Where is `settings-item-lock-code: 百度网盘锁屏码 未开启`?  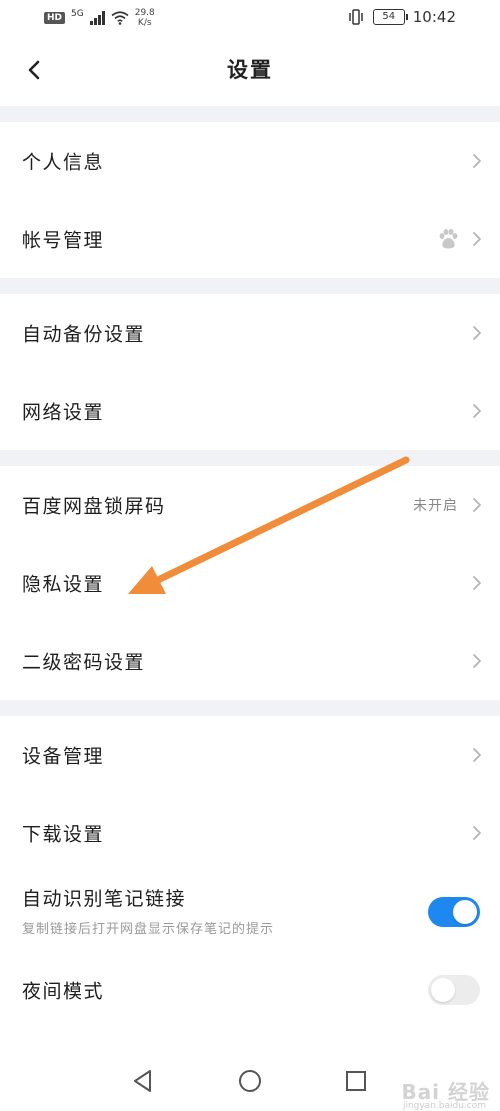
settings-item-lock-code: 百度网盘锁屏码 未开启 is located at coordinates (250, 505).